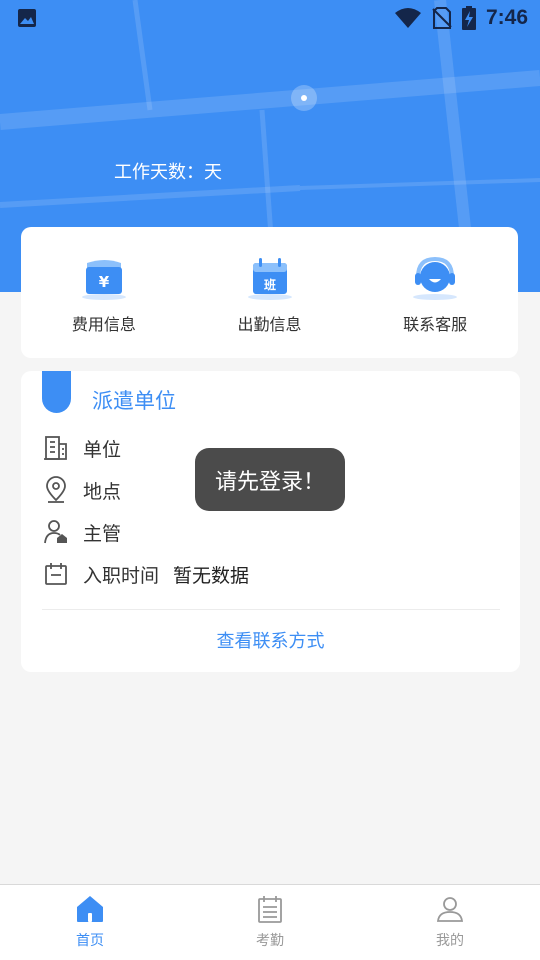 Image resolution: width=540 pixels, height=960 pixels. What do you see at coordinates (270, 18) in the screenshot?
I see `status-bar: 7:46` at bounding box center [270, 18].